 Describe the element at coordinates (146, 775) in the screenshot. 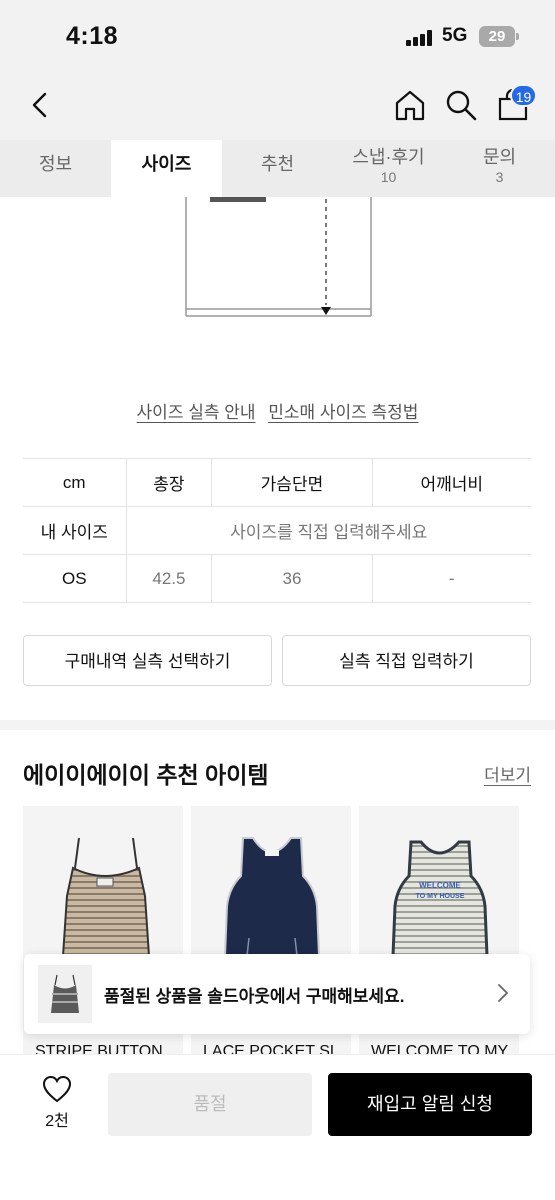

I see `recommend-title: 에이이에이이 추천 아이템` at that location.